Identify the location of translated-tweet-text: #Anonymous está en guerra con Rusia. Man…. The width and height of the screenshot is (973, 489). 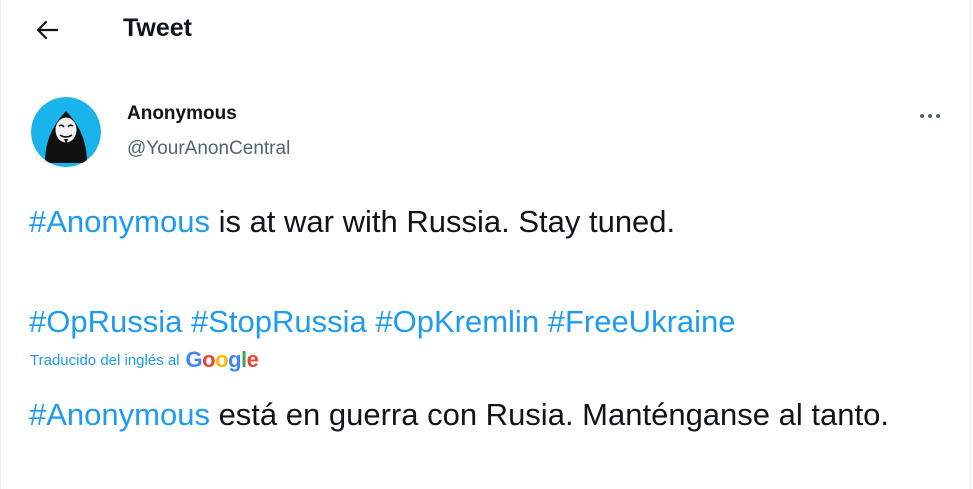
(486, 415).